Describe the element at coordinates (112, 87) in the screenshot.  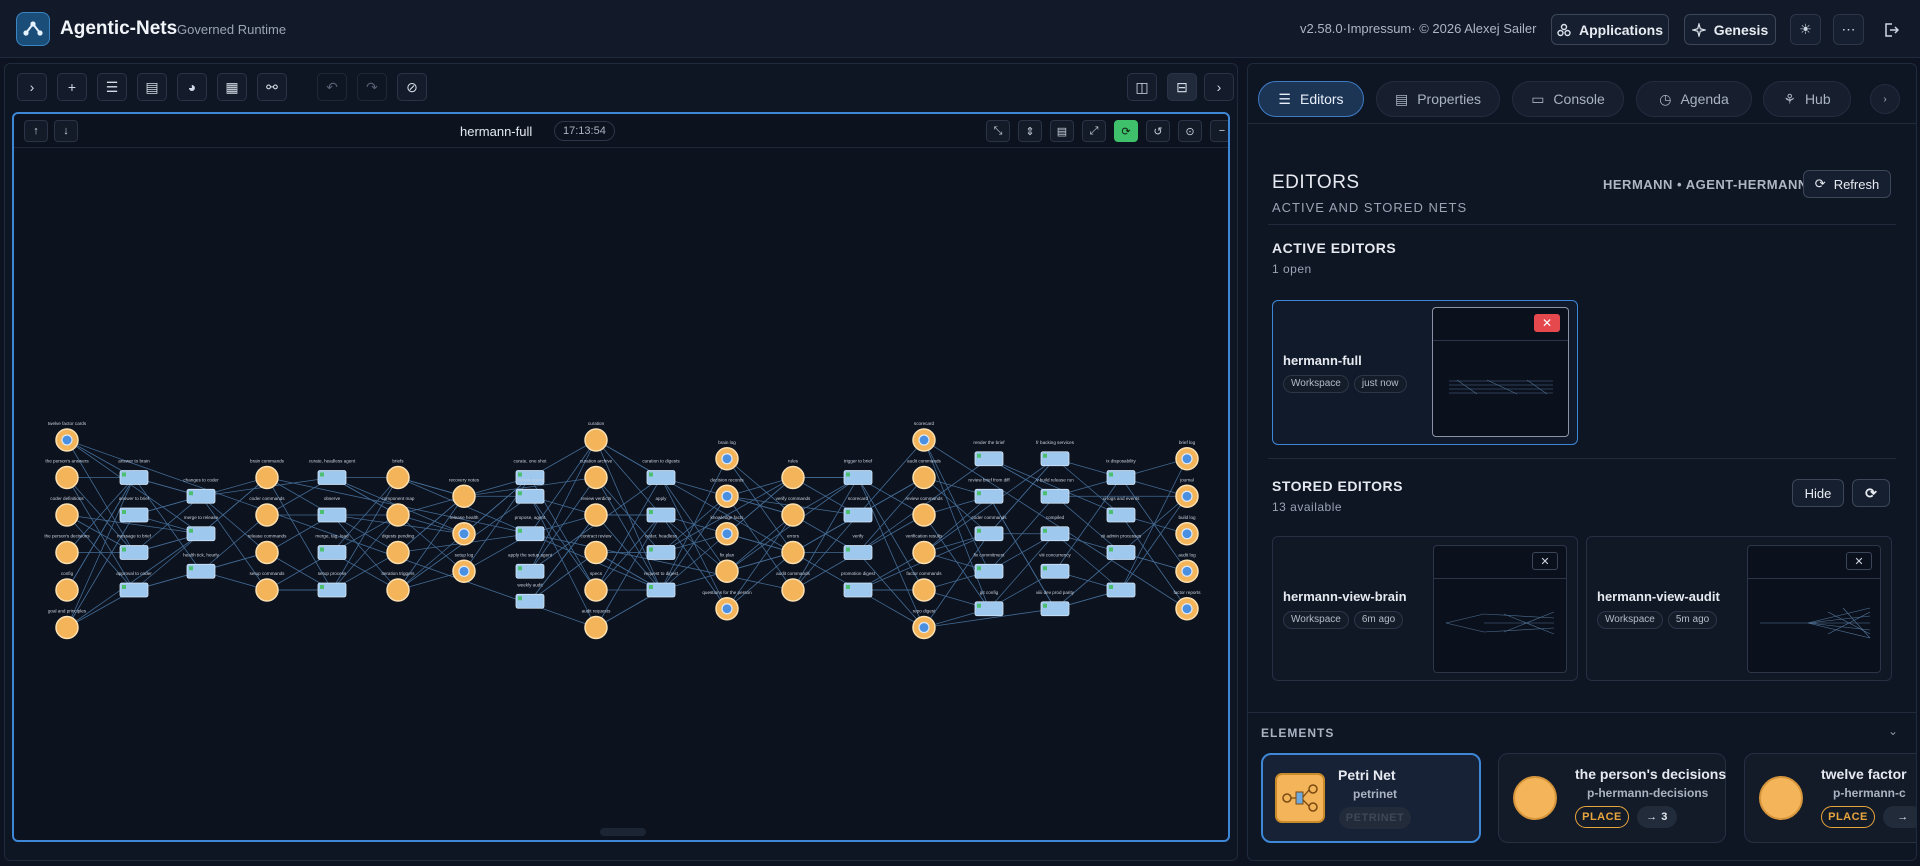
I see `list-view-button: ☰` at that location.